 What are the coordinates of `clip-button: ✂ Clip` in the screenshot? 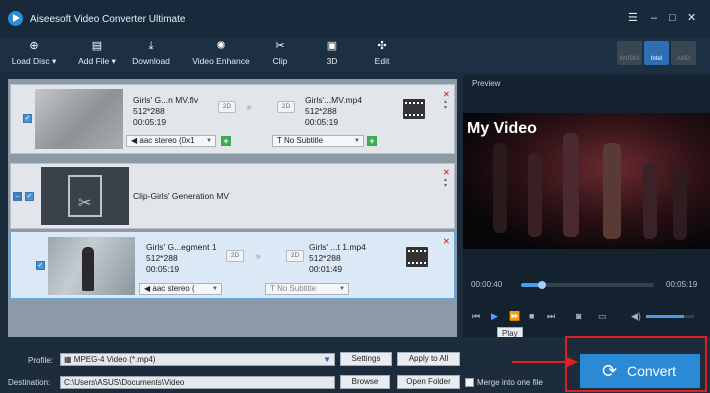 It's located at (280, 55).